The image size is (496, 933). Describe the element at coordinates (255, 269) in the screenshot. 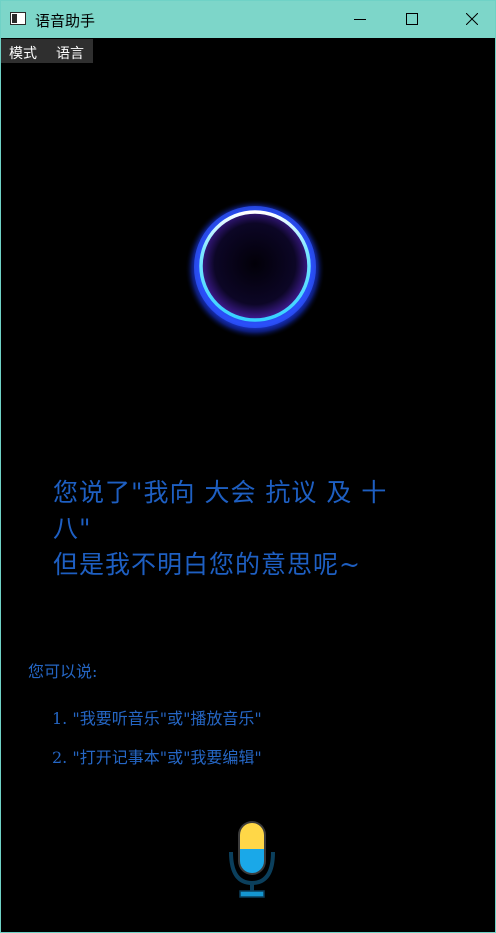

I see `glowing-ring-icon` at that location.